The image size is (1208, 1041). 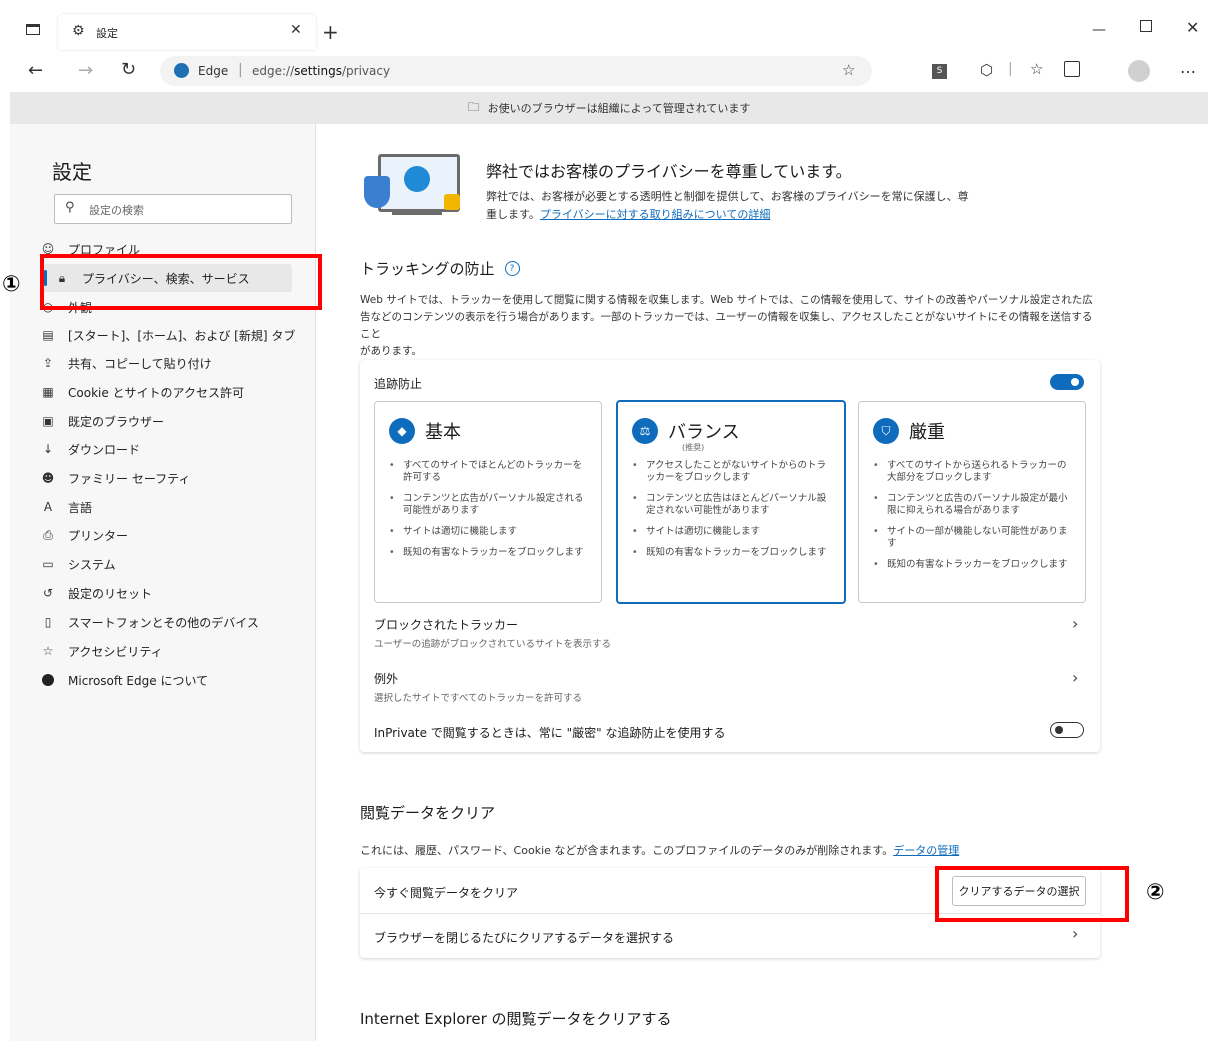 What do you see at coordinates (33, 29) in the screenshot?
I see `tab-actions-icon` at bounding box center [33, 29].